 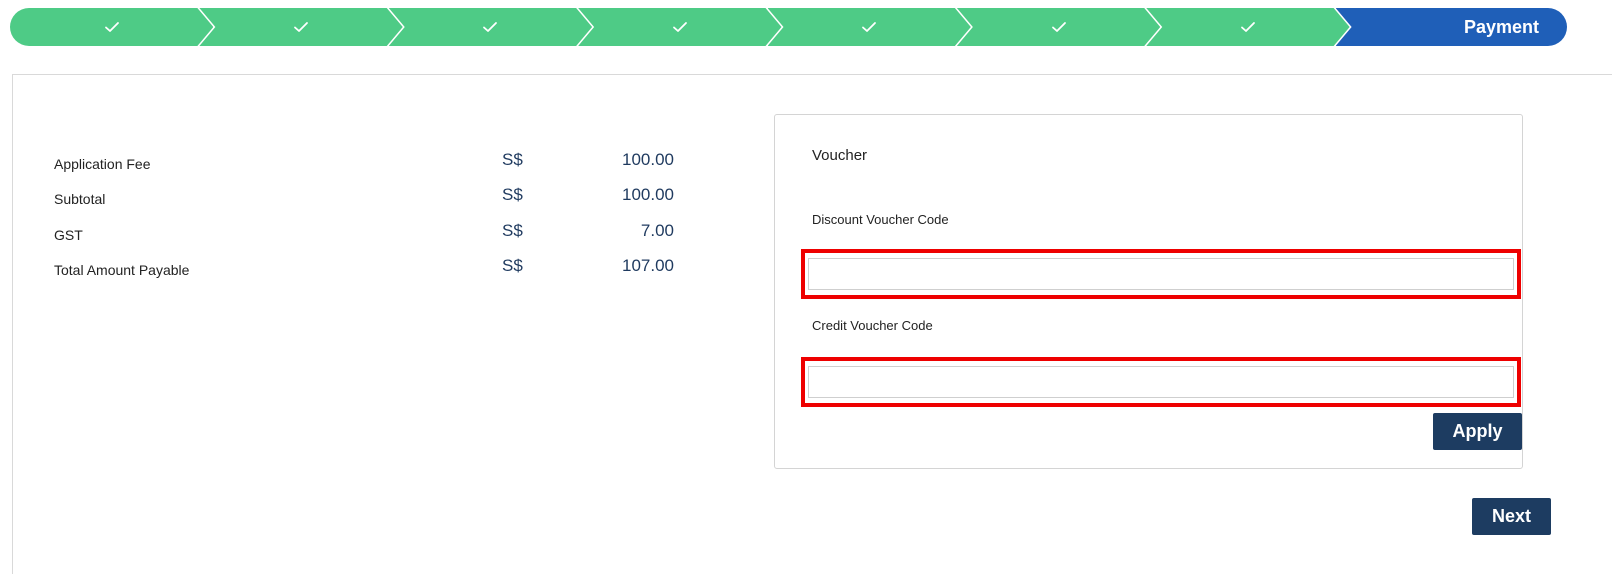 I want to click on progress-stepper: Payment, so click(x=788, y=27).